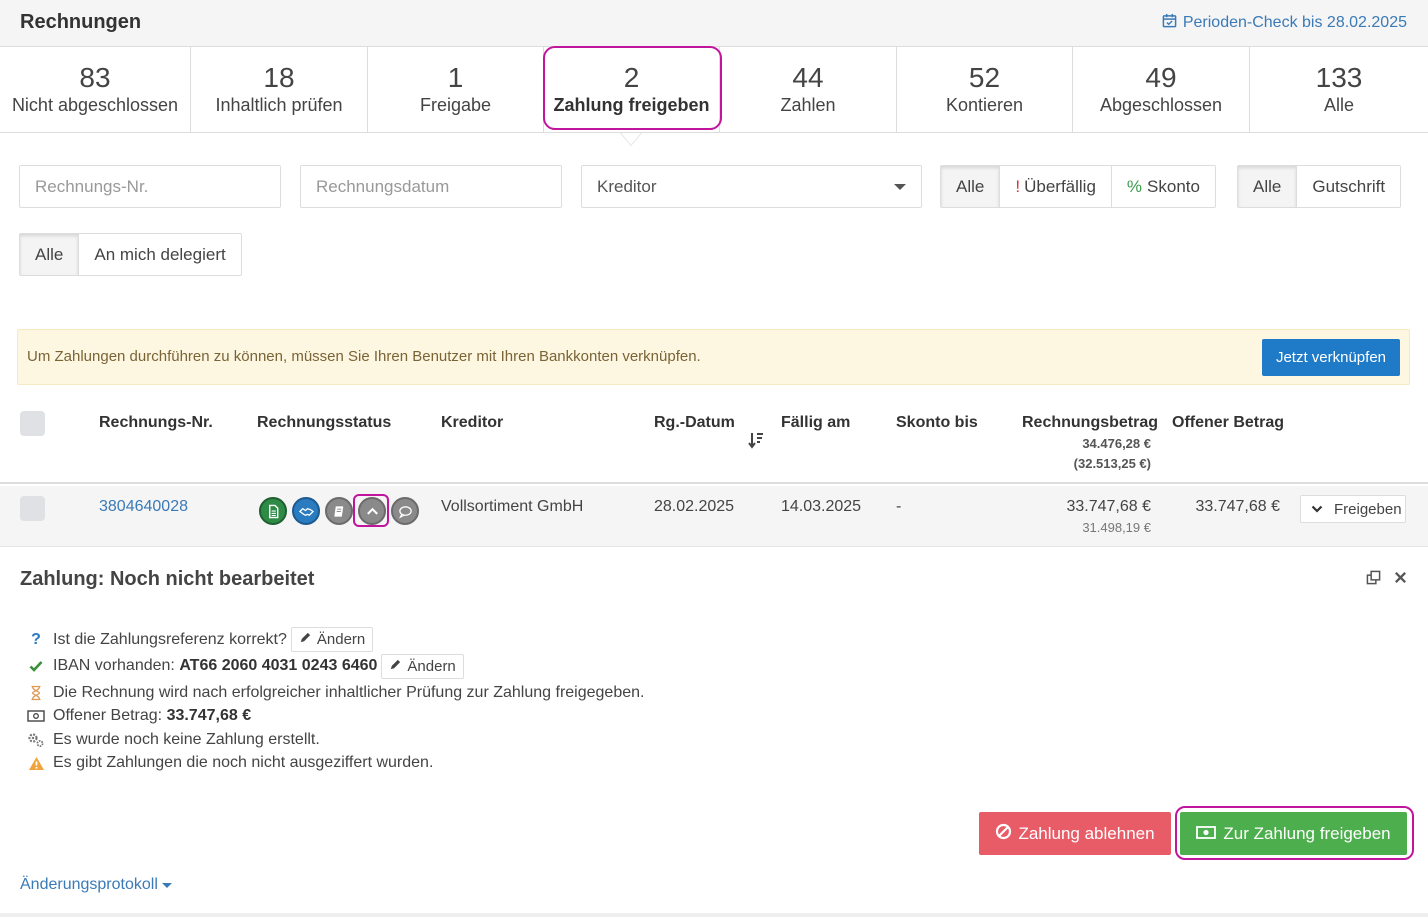  What do you see at coordinates (405, 511) in the screenshot?
I see `comment-icon` at bounding box center [405, 511].